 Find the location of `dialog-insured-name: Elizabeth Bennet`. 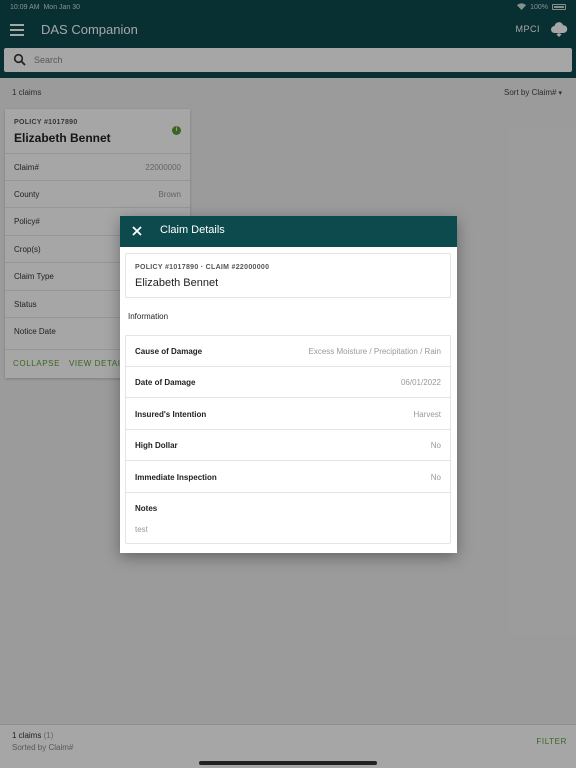

dialog-insured-name: Elizabeth Bennet is located at coordinates (177, 283).